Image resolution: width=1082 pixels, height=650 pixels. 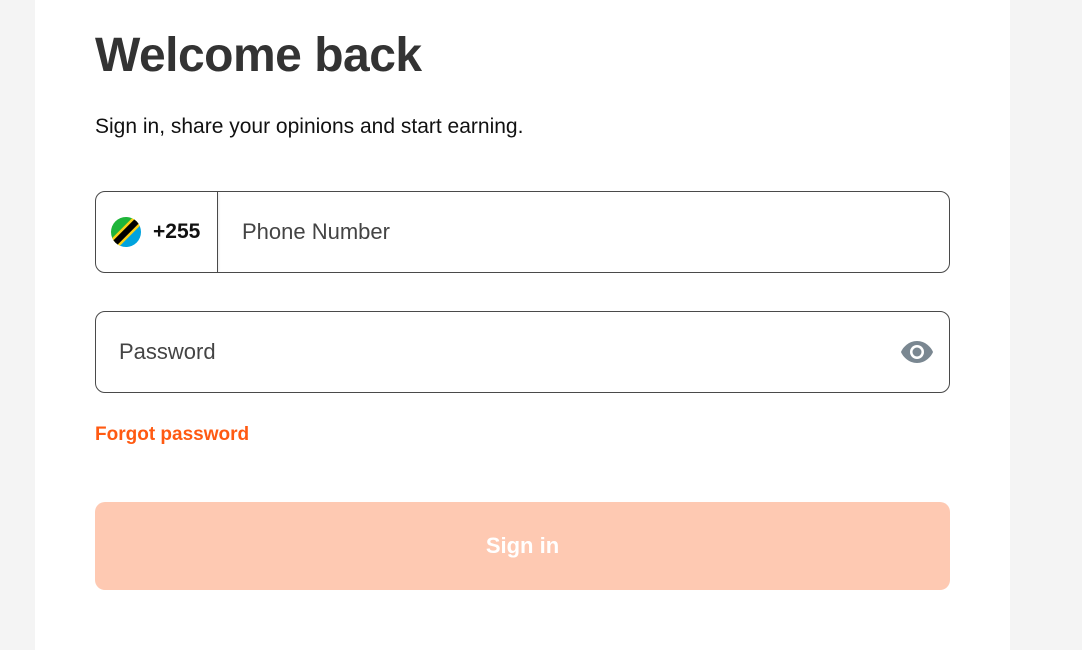 What do you see at coordinates (917, 352) in the screenshot?
I see `eye-icon` at bounding box center [917, 352].